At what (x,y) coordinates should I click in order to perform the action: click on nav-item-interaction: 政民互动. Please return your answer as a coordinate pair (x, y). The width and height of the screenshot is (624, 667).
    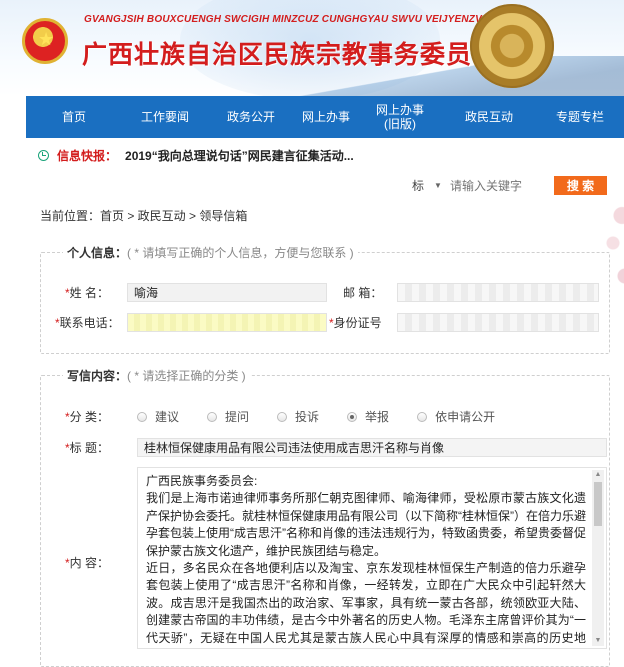
    Looking at the image, I should click on (489, 117).